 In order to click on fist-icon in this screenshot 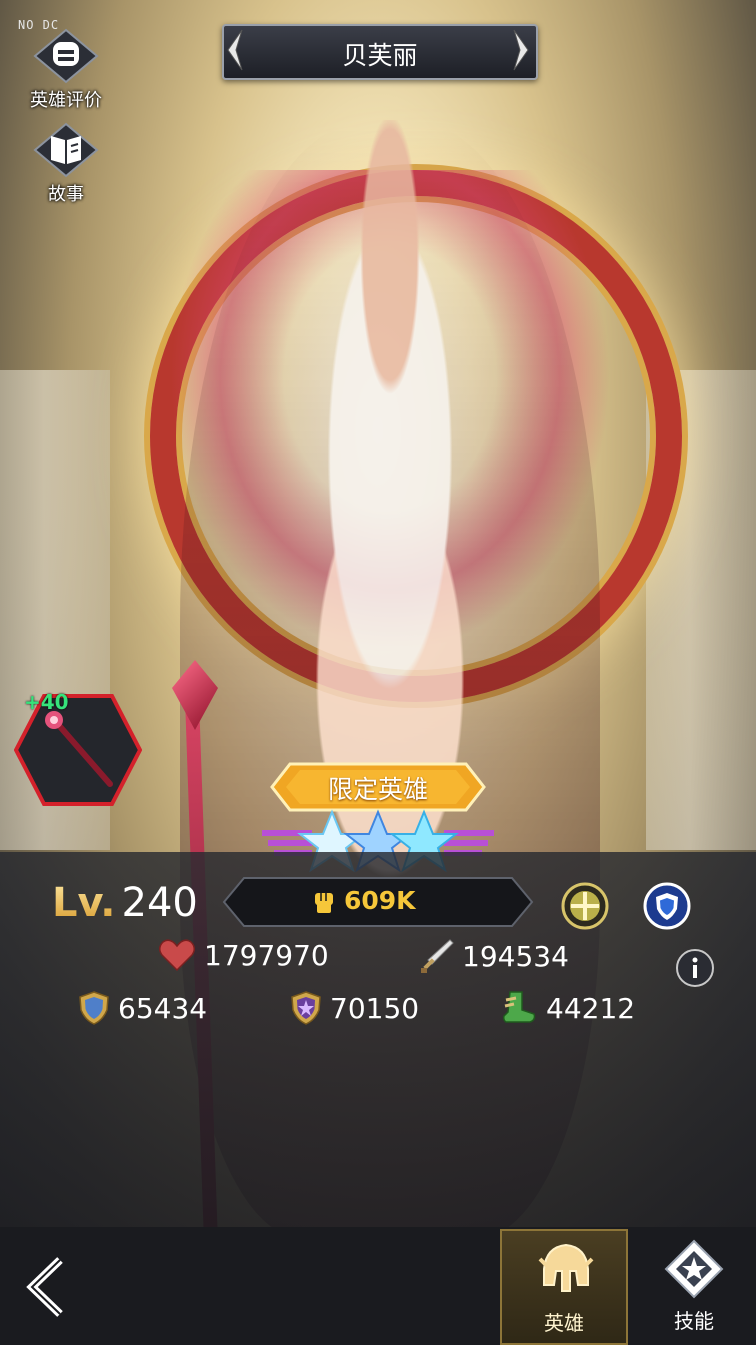, I will do `click(324, 903)`.